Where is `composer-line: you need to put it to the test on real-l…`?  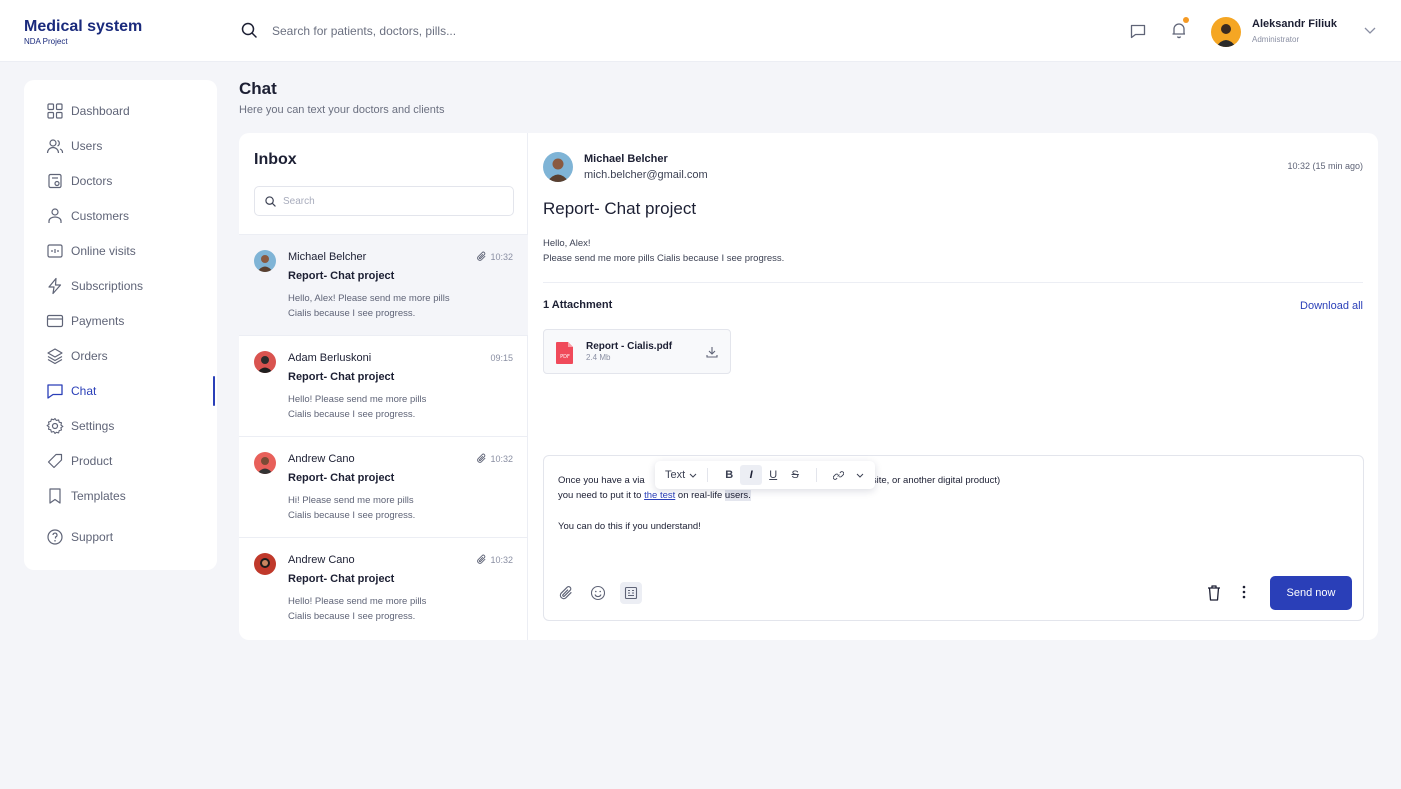 composer-line: you need to put it to the test on real-l… is located at coordinates (654, 495).